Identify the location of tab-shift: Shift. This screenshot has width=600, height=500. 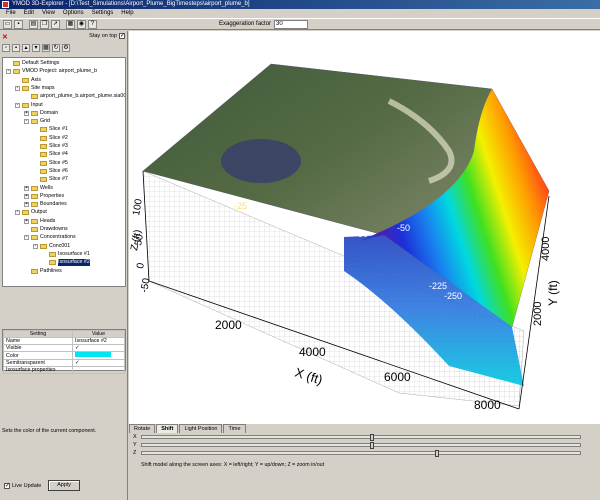
(167, 428).